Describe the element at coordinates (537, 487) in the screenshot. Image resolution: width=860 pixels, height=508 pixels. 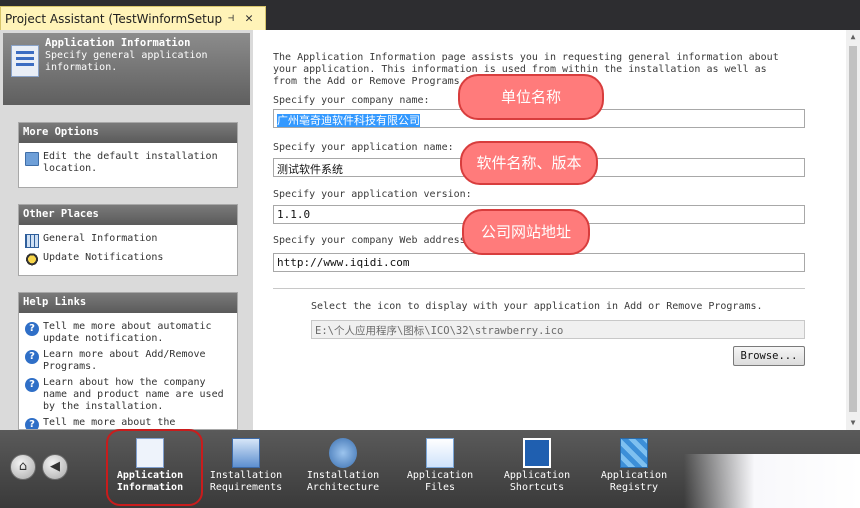
I see `step-label-line2: Shortcuts` at that location.